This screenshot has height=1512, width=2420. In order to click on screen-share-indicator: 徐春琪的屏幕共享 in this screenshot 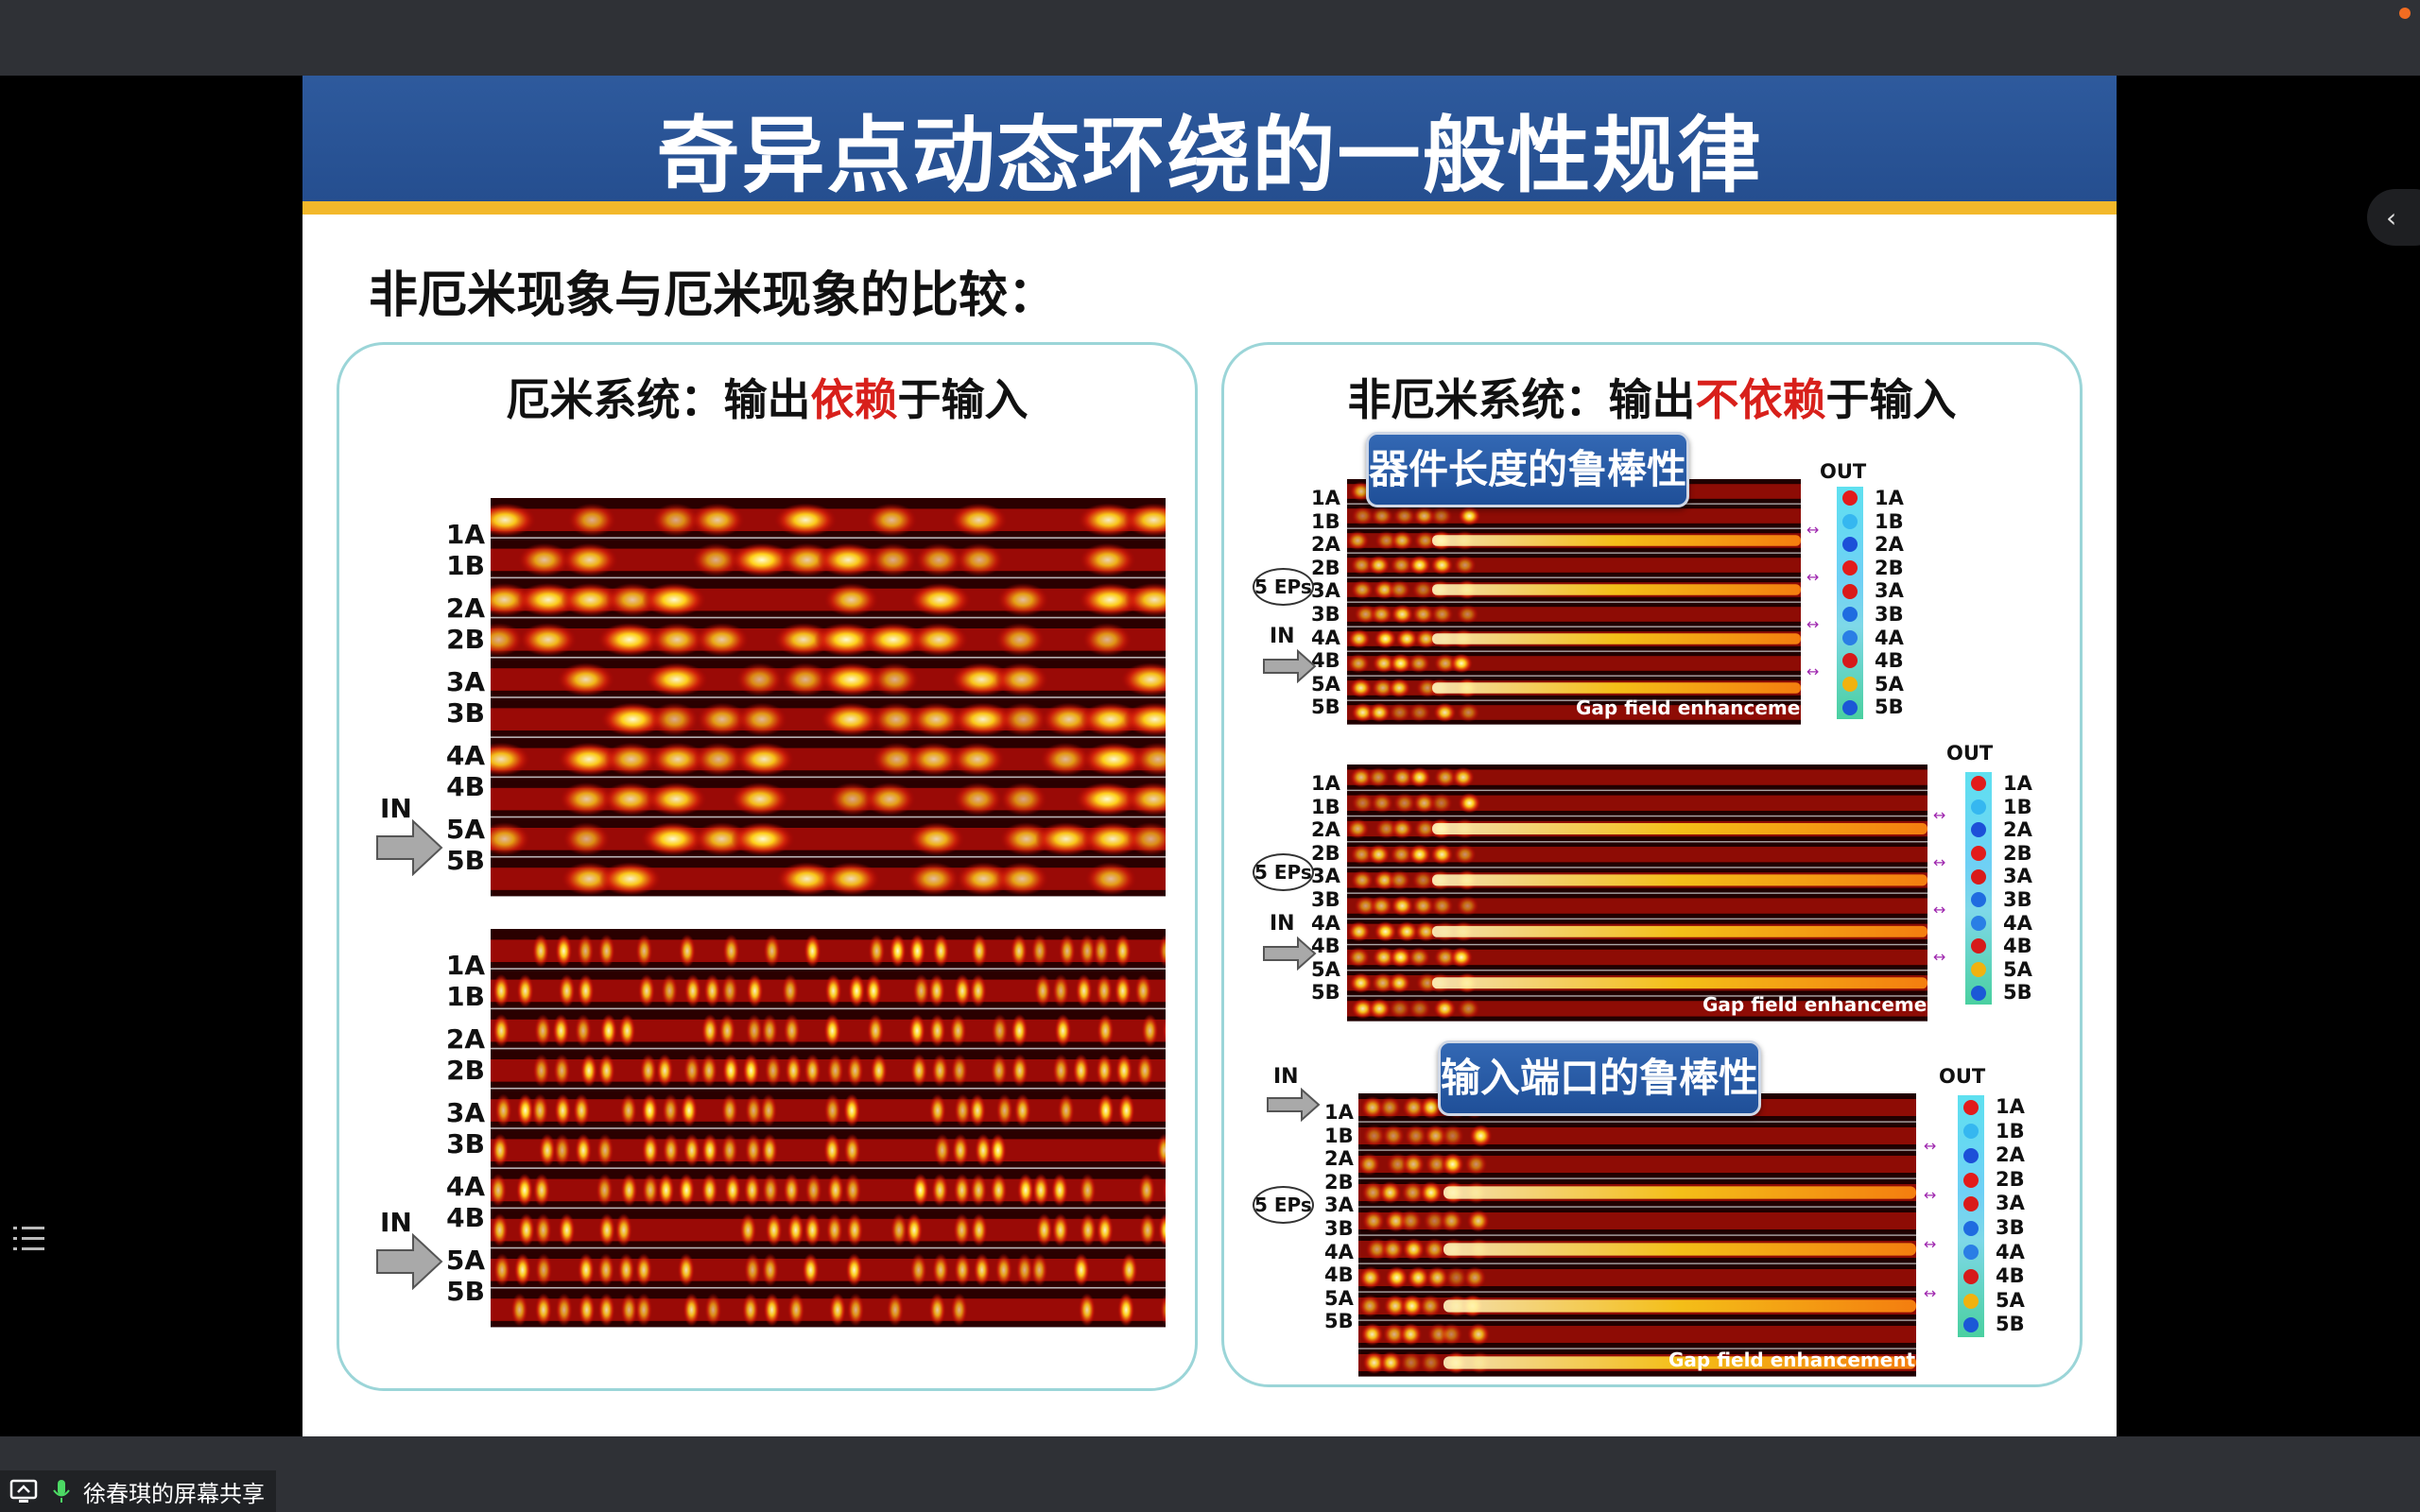, I will do `click(138, 1491)`.